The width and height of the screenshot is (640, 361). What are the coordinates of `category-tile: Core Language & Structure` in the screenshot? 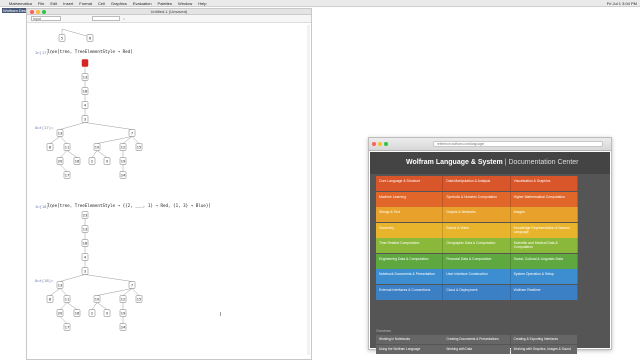 It's located at (410, 183).